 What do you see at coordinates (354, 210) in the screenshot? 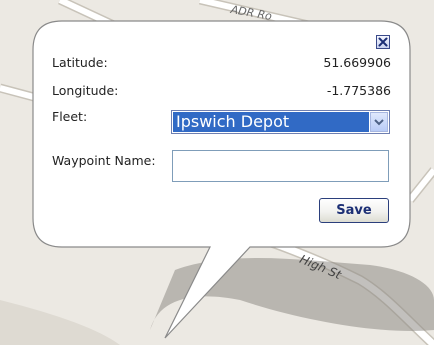
I see `save-button: Save` at bounding box center [354, 210].